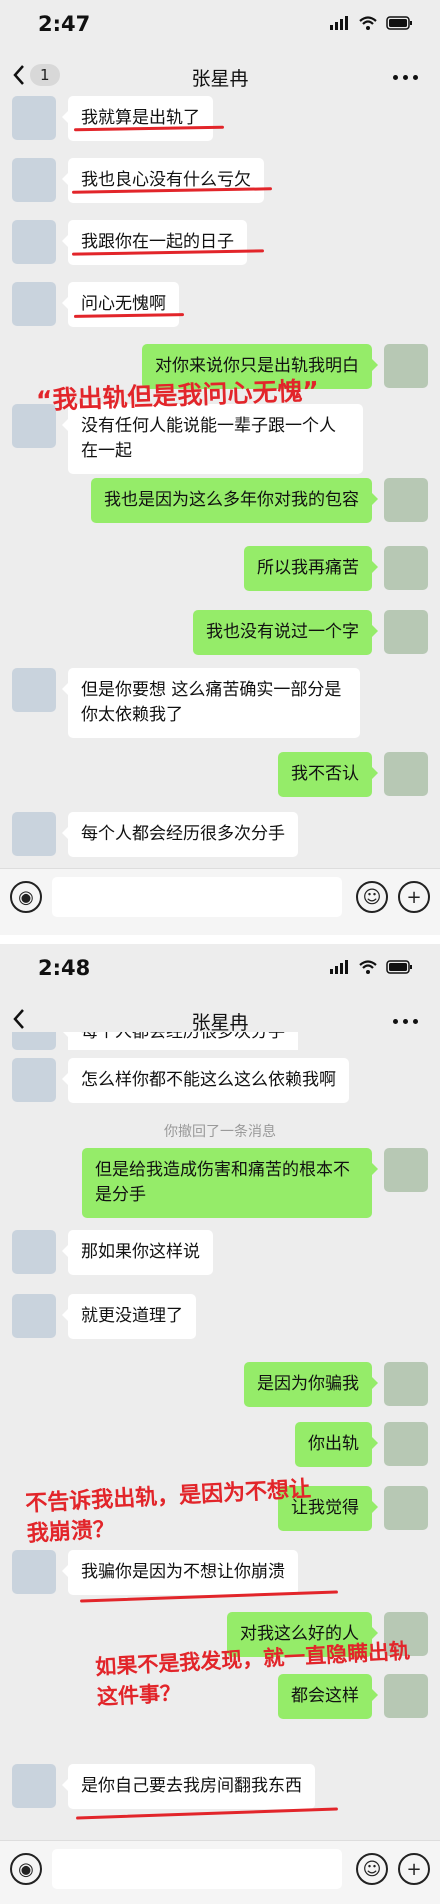 This screenshot has width=440, height=1904. Describe the element at coordinates (64, 24) in the screenshot. I see `status-time: 2:47` at that location.